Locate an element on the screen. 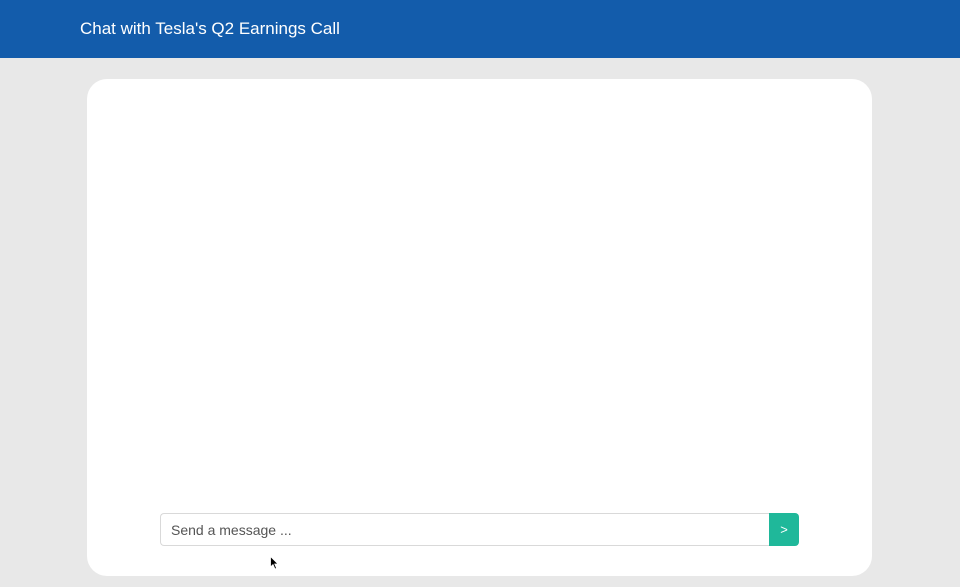  app-header: Chat with Tesla's Q2 Earnings Call is located at coordinates (480, 29).